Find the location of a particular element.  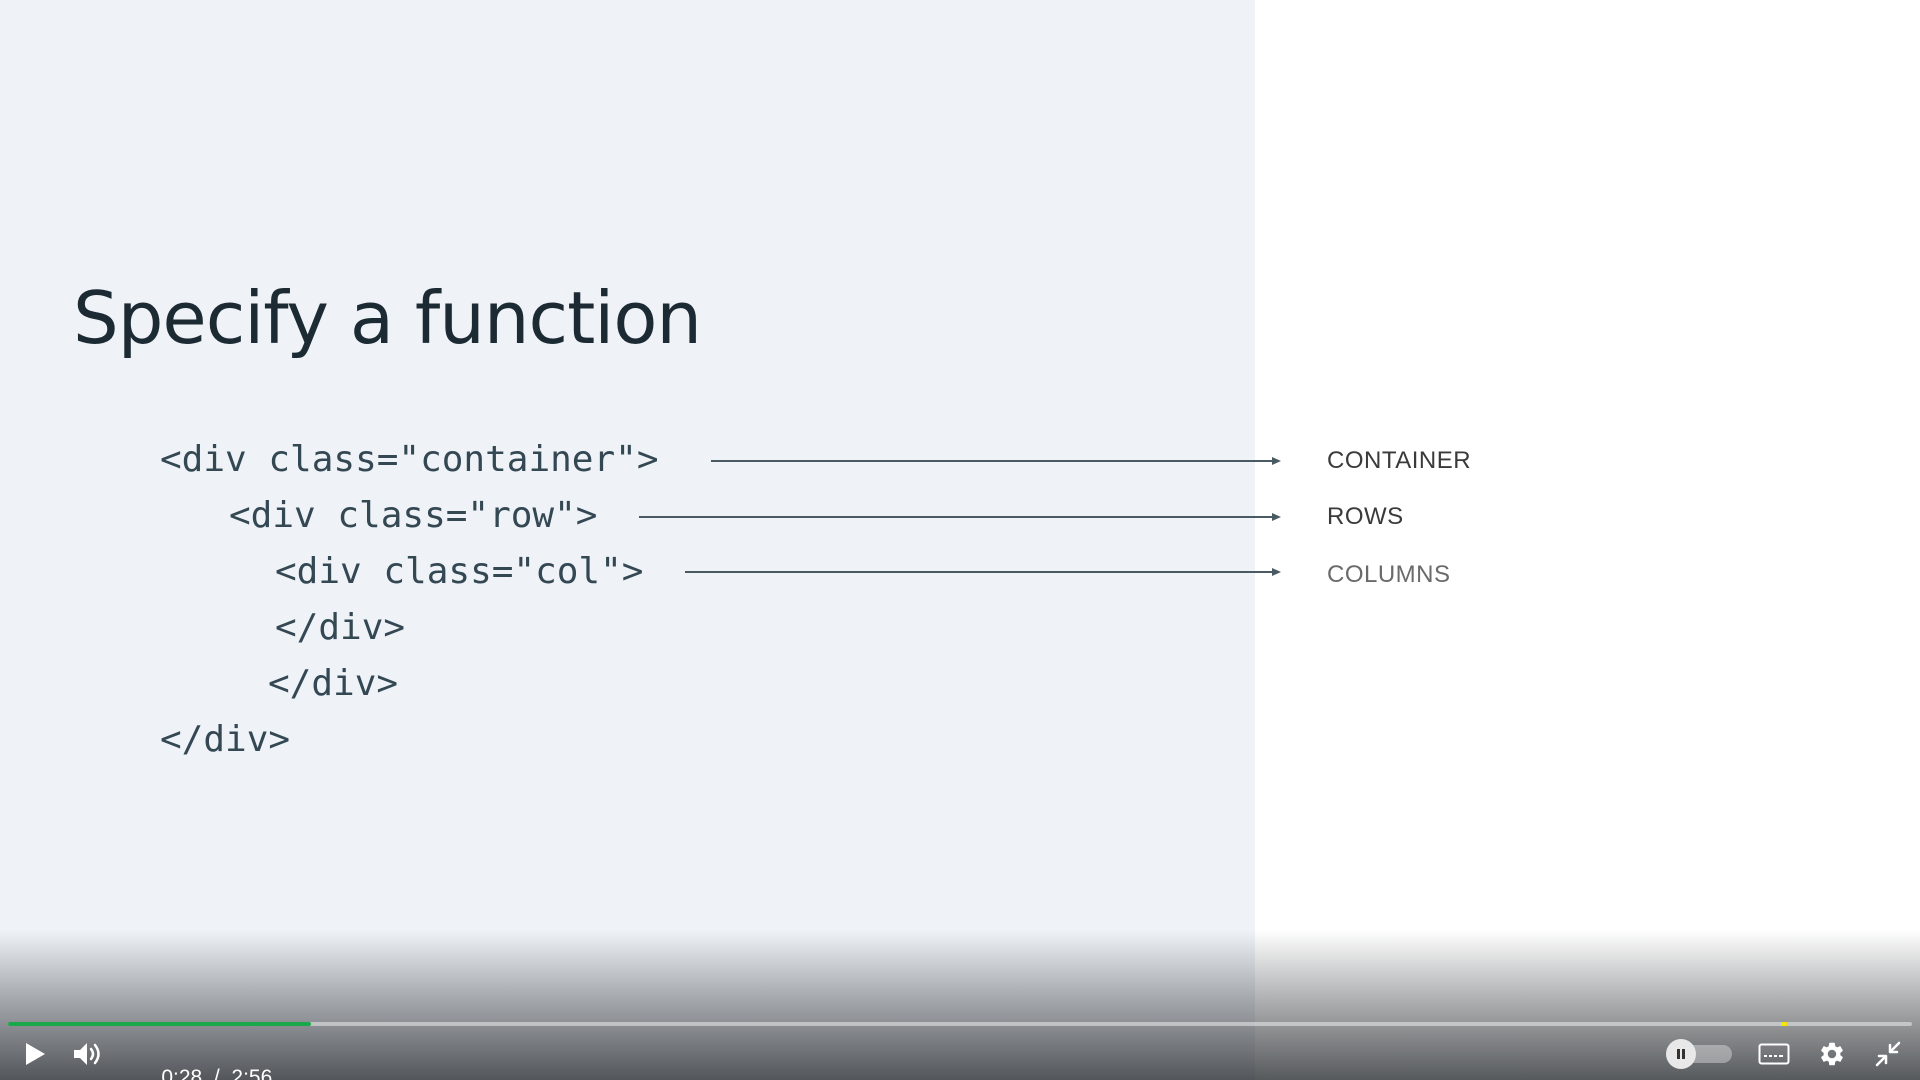

volume-button is located at coordinates (88, 1054).